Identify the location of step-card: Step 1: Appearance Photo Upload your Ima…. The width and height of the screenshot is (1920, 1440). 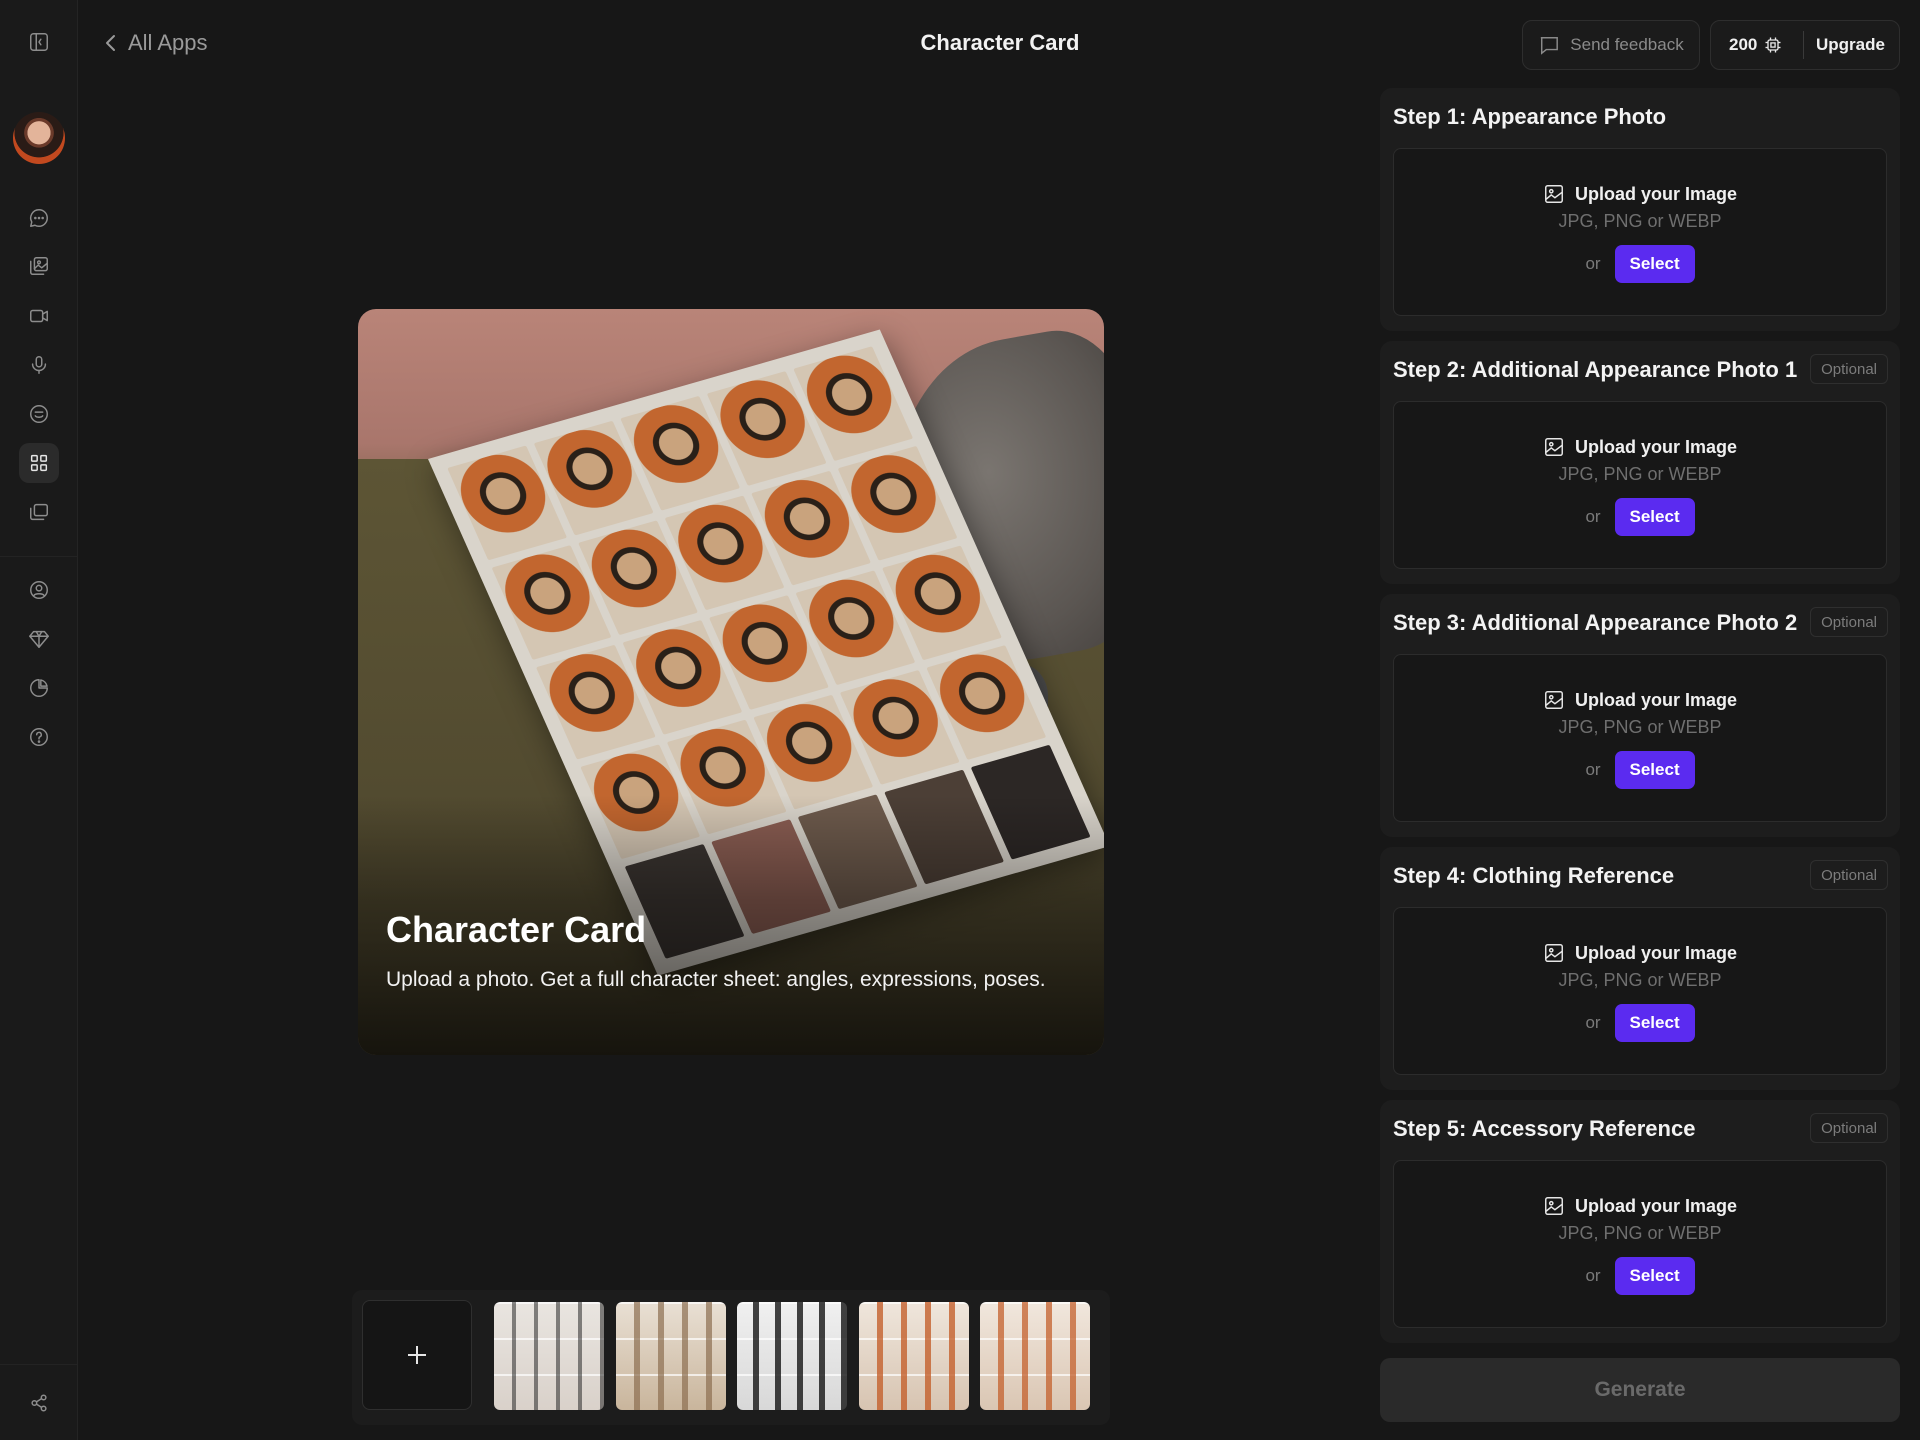
(1640, 209).